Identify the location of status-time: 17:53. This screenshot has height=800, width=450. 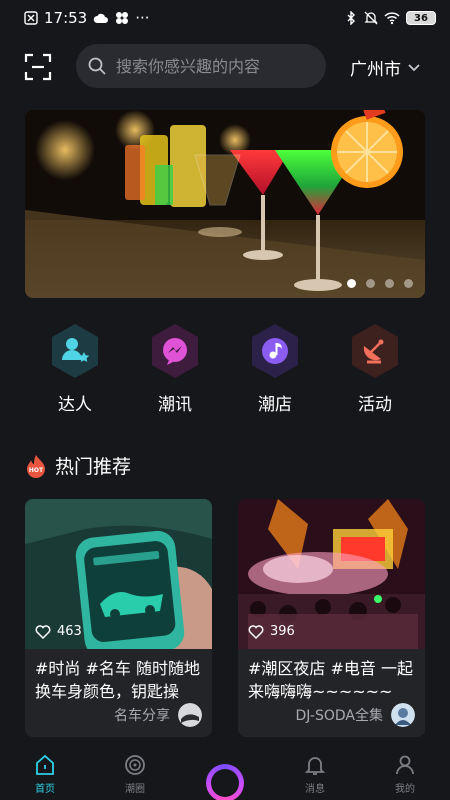
(66, 18).